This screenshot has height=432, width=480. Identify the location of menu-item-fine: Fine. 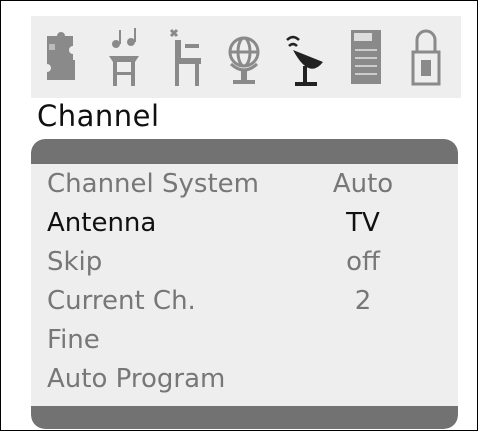
(244, 345).